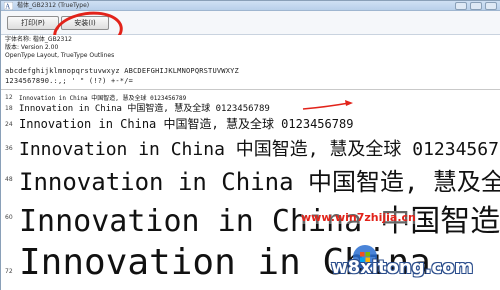 The height and width of the screenshot is (290, 500). I want to click on preview-row: 48 Innovation in China 中国智造, 慧及全球, so click(250, 179).